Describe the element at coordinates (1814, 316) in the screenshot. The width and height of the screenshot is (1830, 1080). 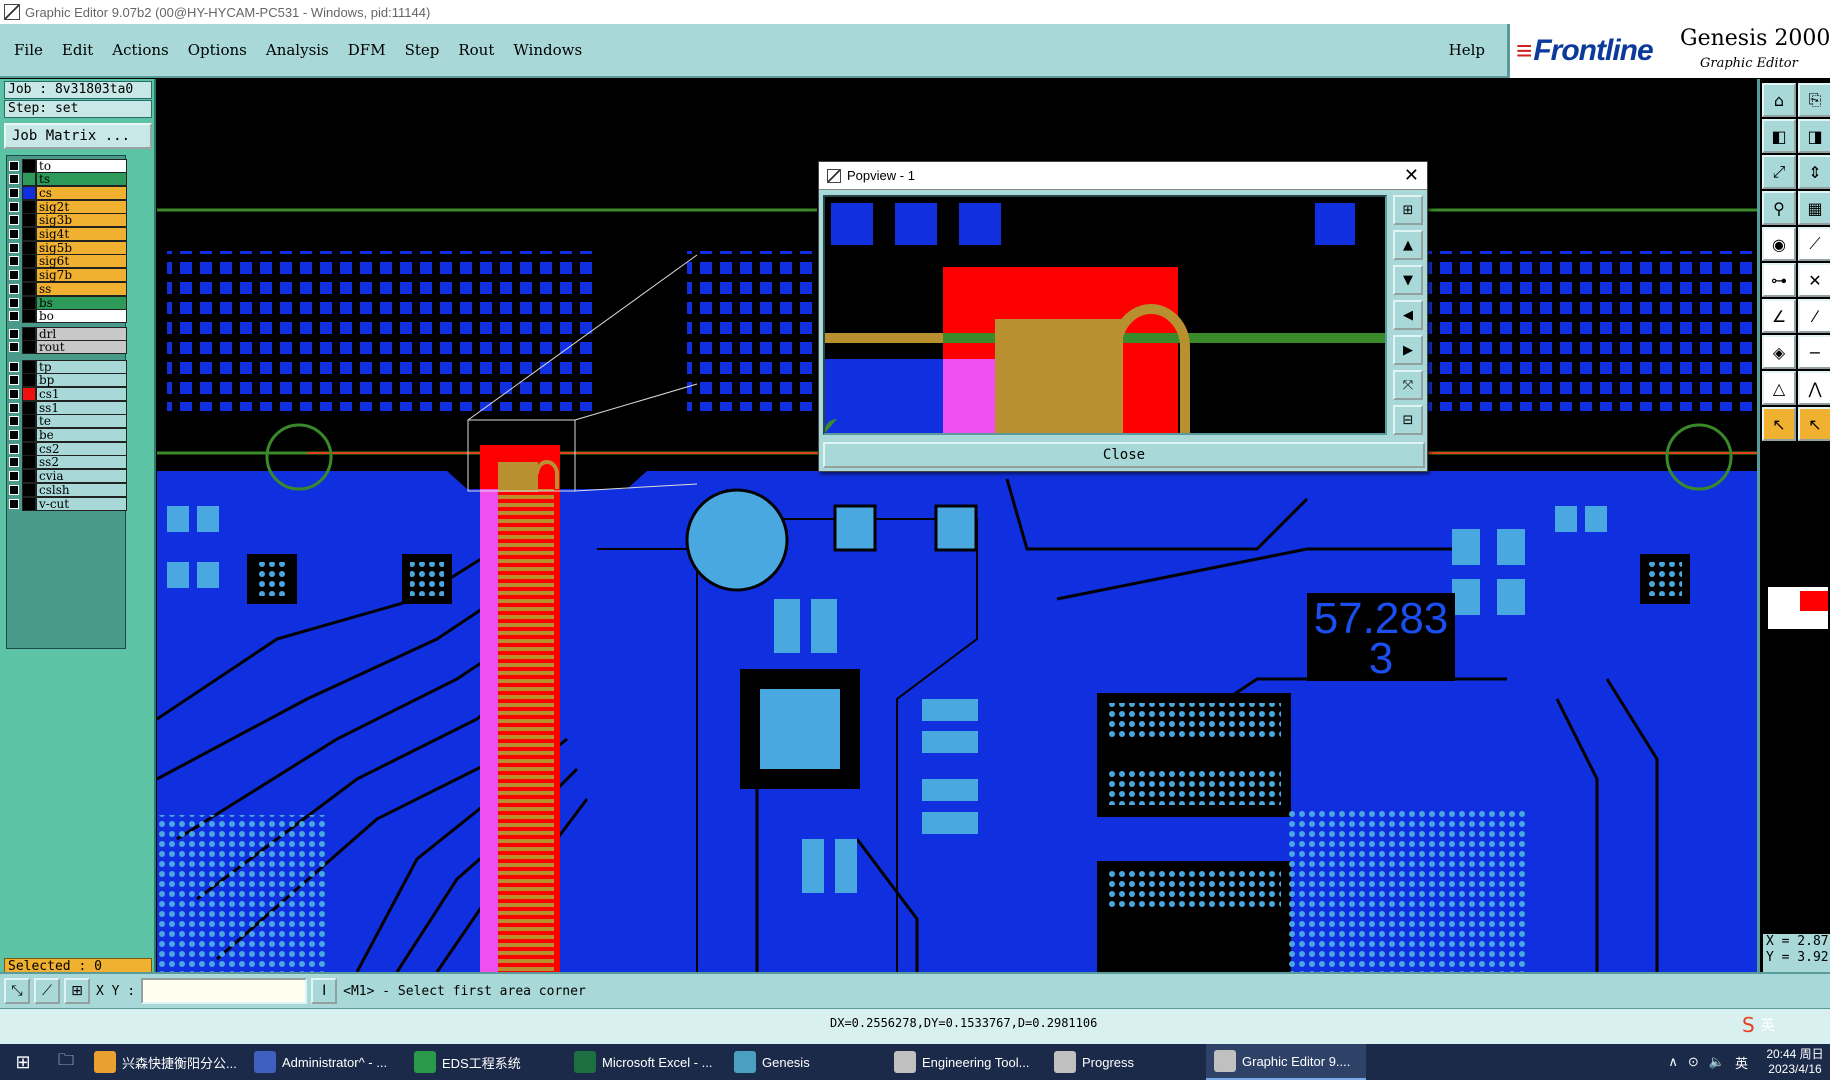
I see `slash-icon: ⁄` at that location.